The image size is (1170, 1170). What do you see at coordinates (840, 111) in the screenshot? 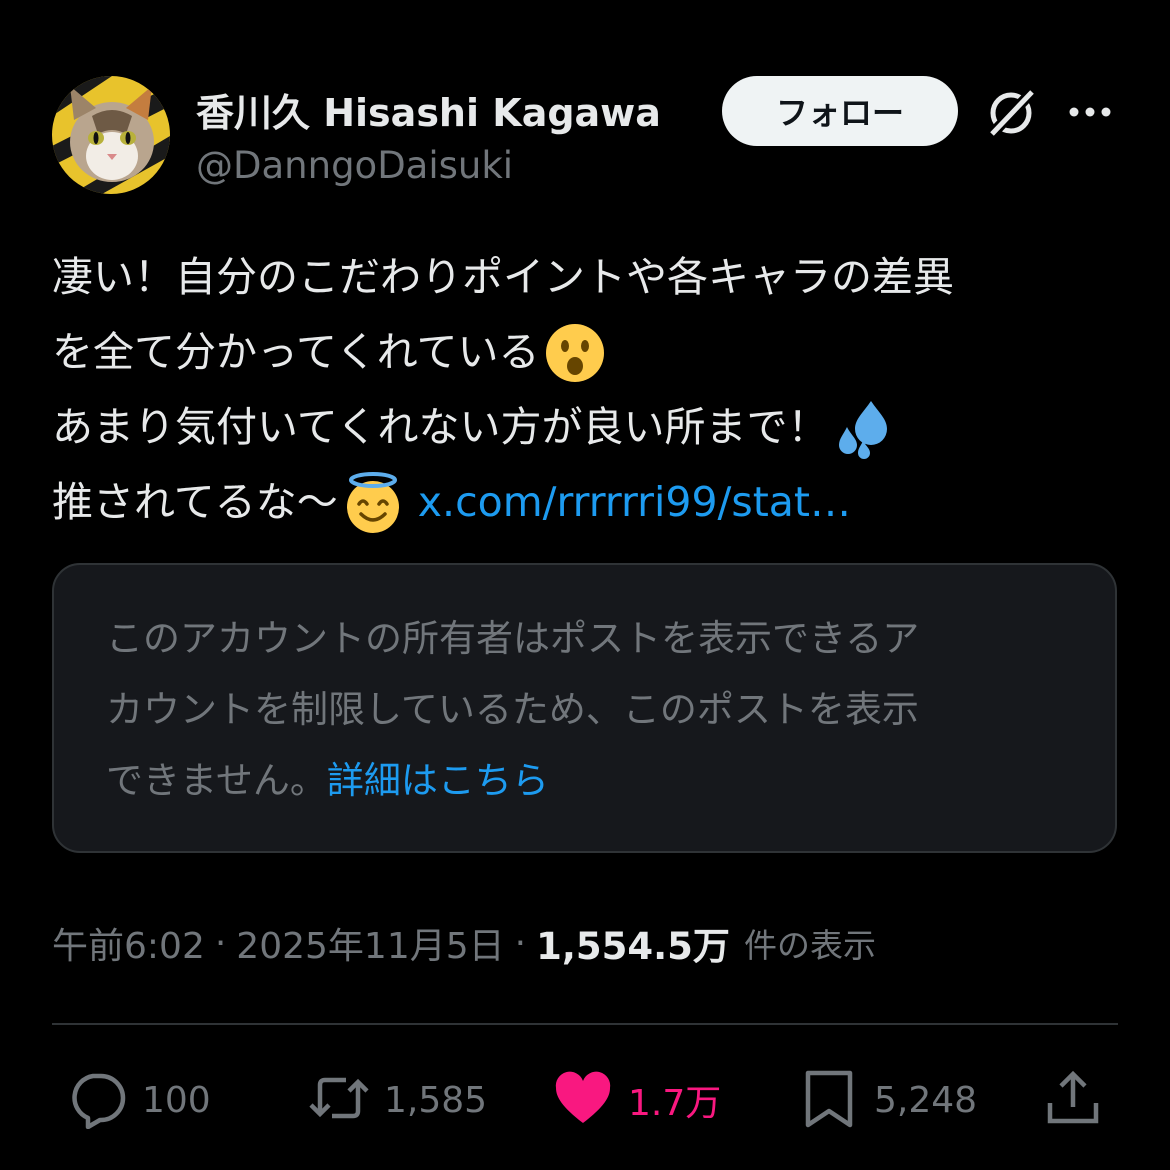
I see `follow-button: フォロー` at bounding box center [840, 111].